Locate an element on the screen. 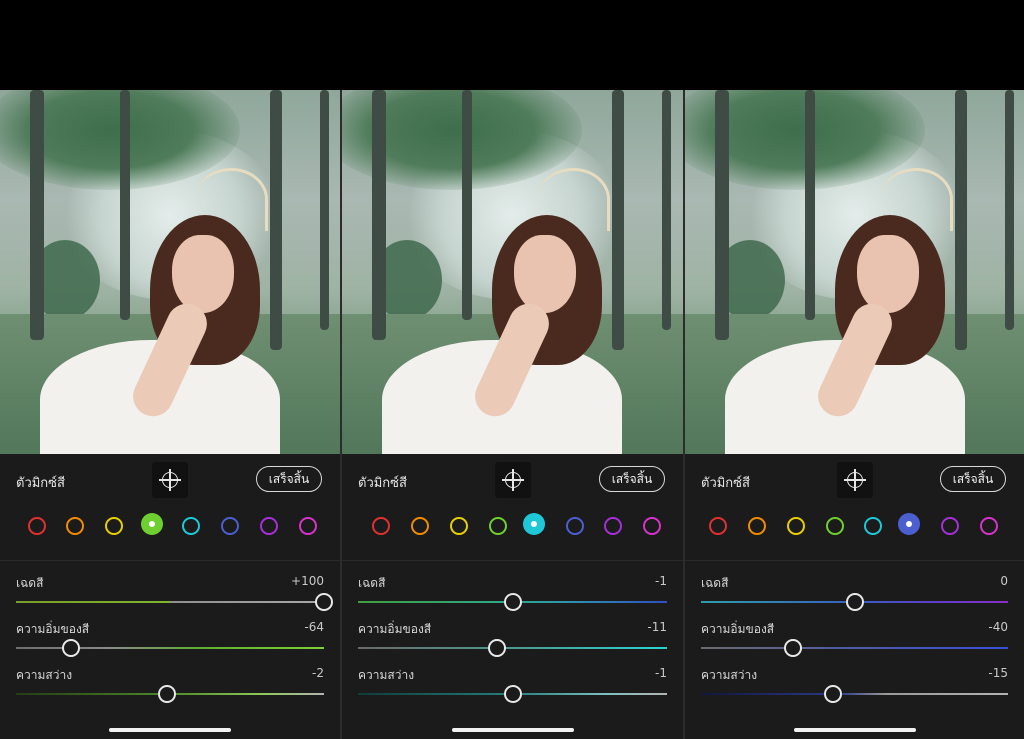 The image size is (1024, 739). slider-row: ความอิ่มของสี -40 is located at coordinates (854, 642).